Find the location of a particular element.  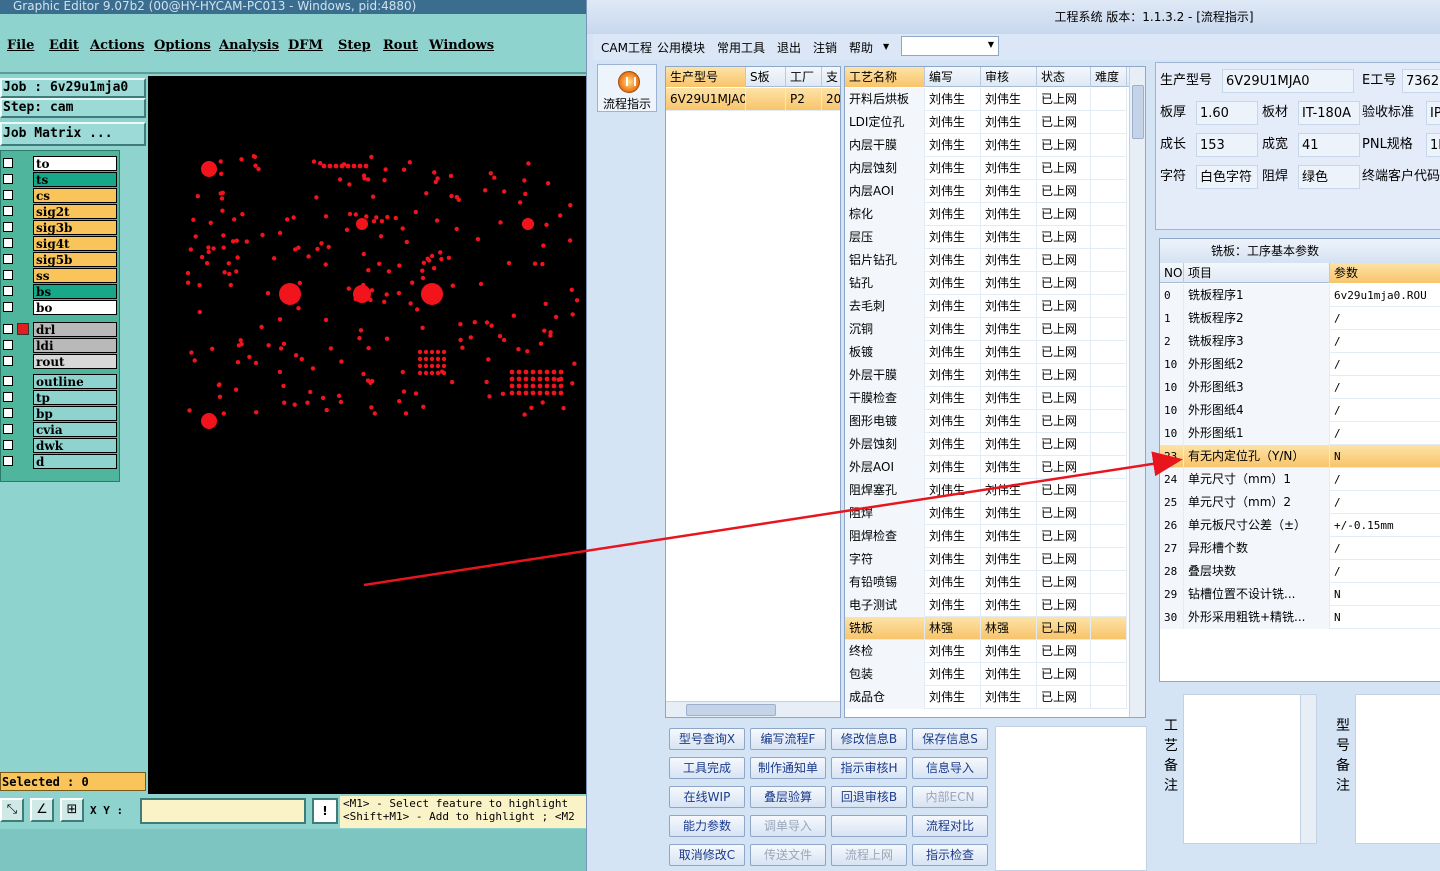

action-button: 编写流程F is located at coordinates (788, 739).